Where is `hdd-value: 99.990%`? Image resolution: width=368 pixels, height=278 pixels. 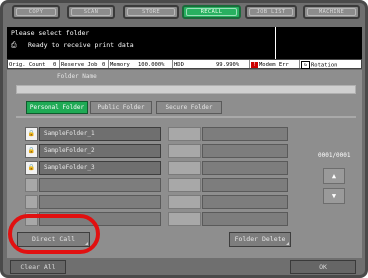 hdd-value: 99.990% is located at coordinates (228, 65).